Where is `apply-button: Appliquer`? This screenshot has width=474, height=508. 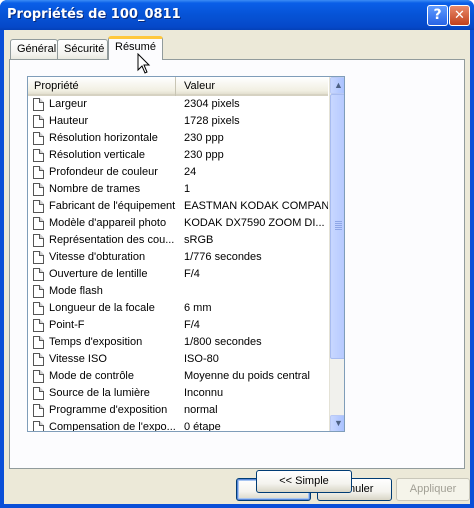
apply-button: Appliquer is located at coordinates (433, 489).